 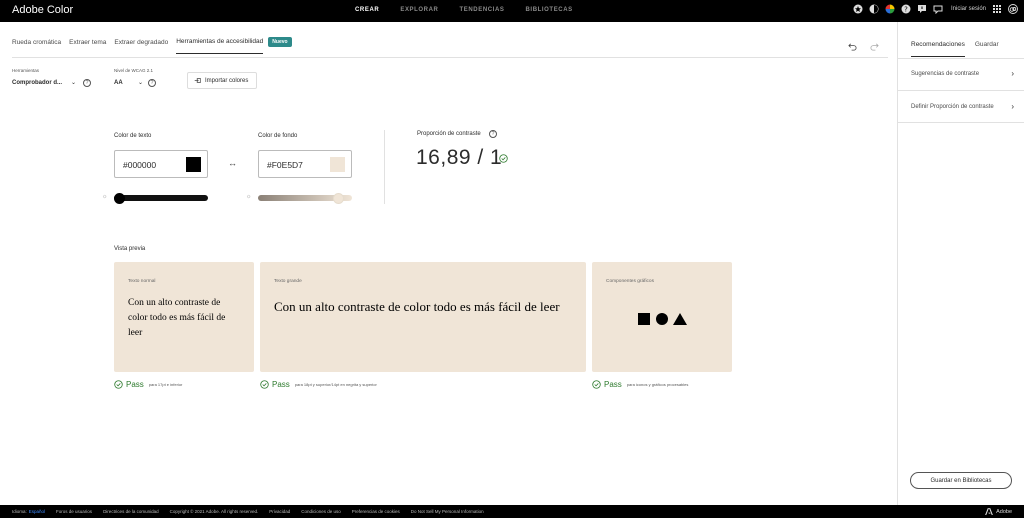 What do you see at coordinates (249, 197) in the screenshot?
I see `background-brightness-icon: ☼` at bounding box center [249, 197].